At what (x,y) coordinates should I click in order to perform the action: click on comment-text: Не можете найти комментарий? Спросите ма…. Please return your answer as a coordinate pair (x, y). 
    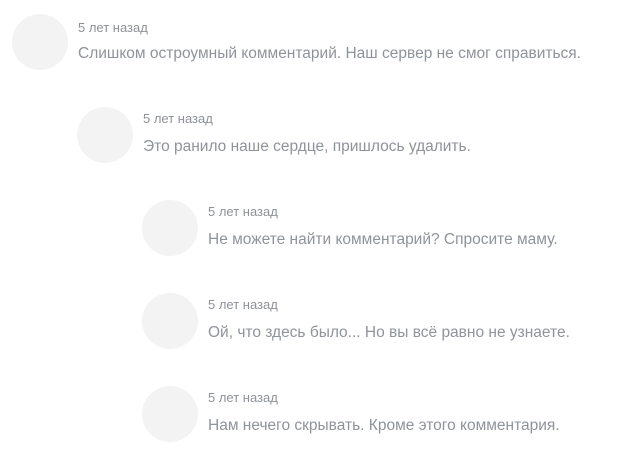
    Looking at the image, I should click on (383, 239).